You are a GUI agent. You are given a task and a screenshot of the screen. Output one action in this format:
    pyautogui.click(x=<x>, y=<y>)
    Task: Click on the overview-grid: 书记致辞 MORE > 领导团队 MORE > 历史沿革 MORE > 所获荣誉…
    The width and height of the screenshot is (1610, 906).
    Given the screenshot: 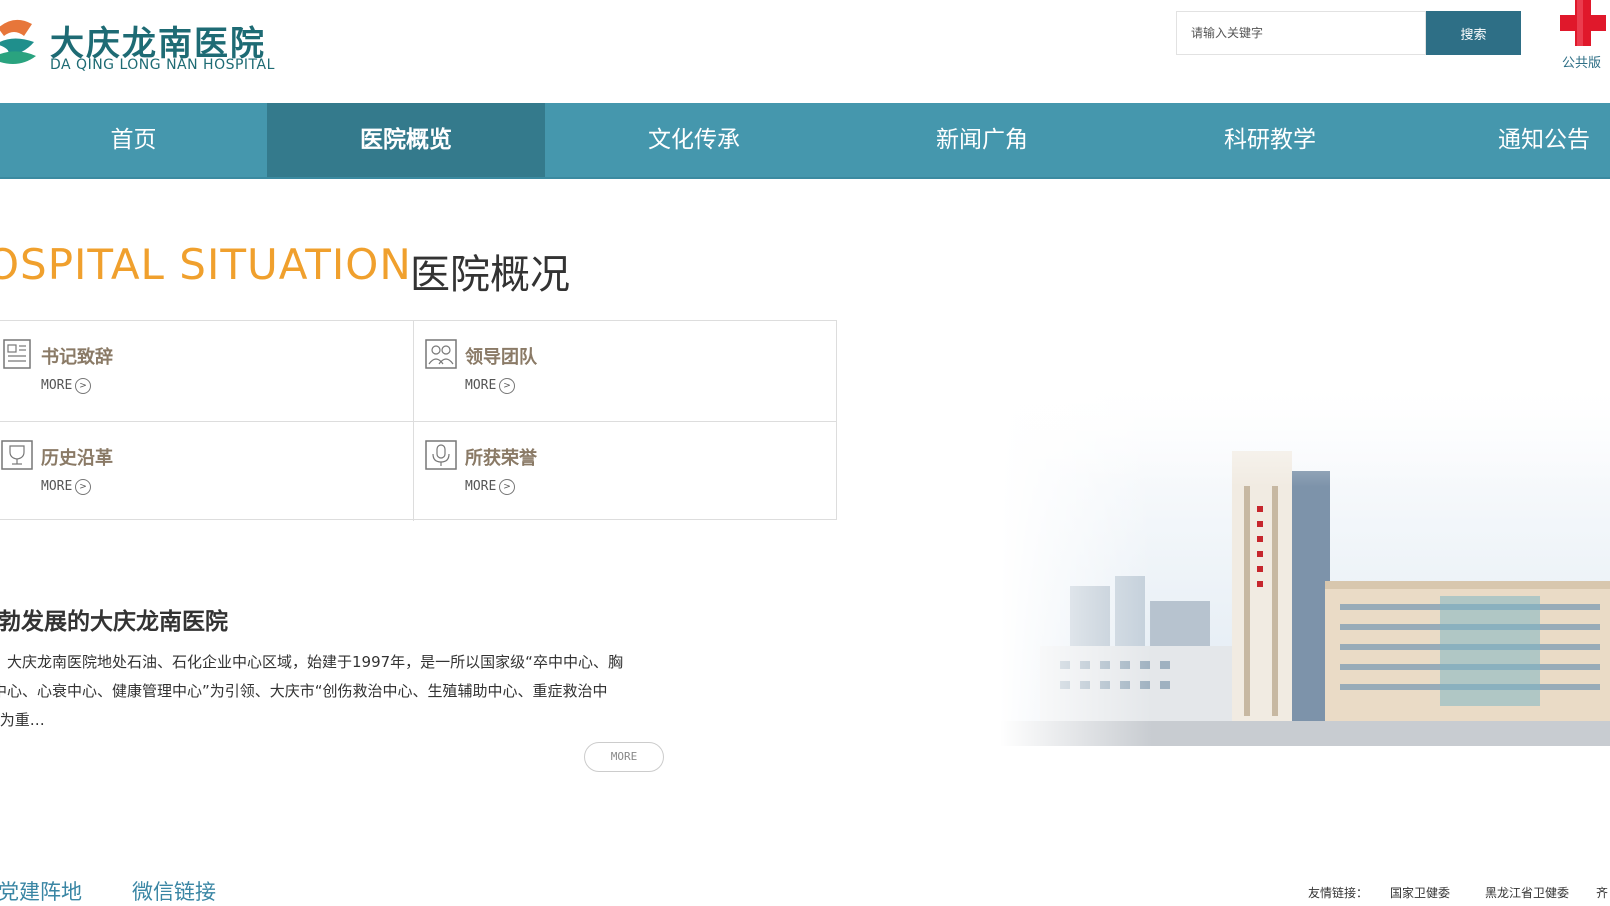 What is the action you would take?
    pyautogui.click(x=418, y=420)
    